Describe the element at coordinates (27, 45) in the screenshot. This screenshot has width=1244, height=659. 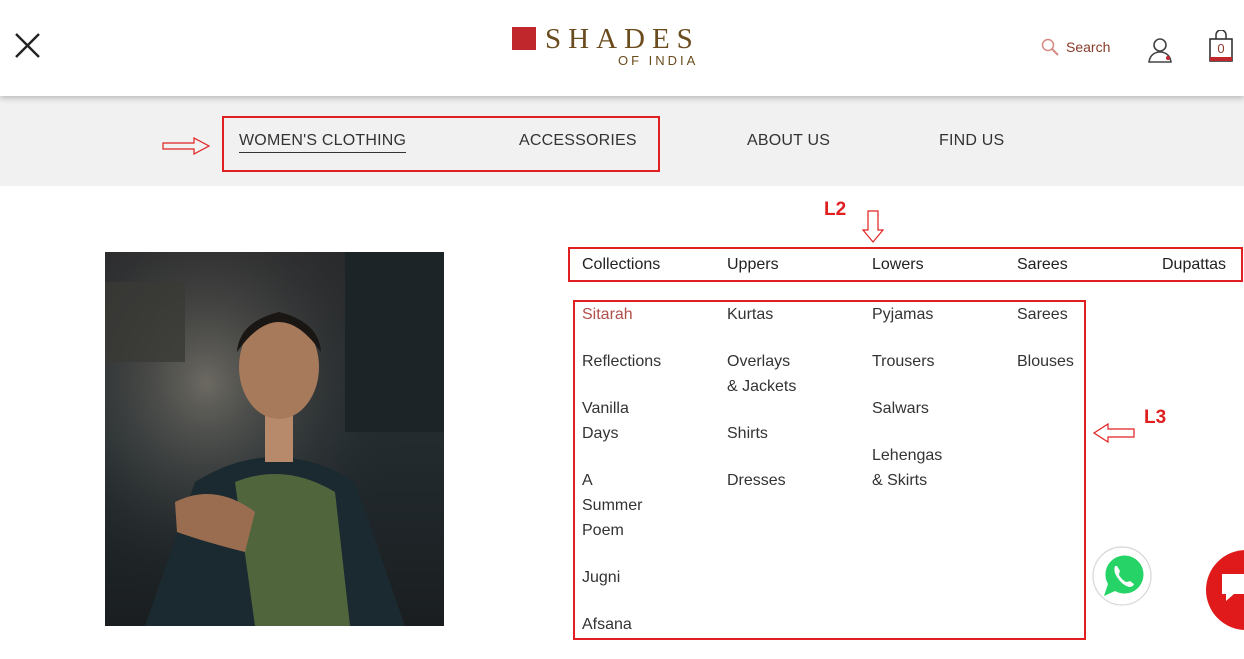
I see `close-icon` at that location.